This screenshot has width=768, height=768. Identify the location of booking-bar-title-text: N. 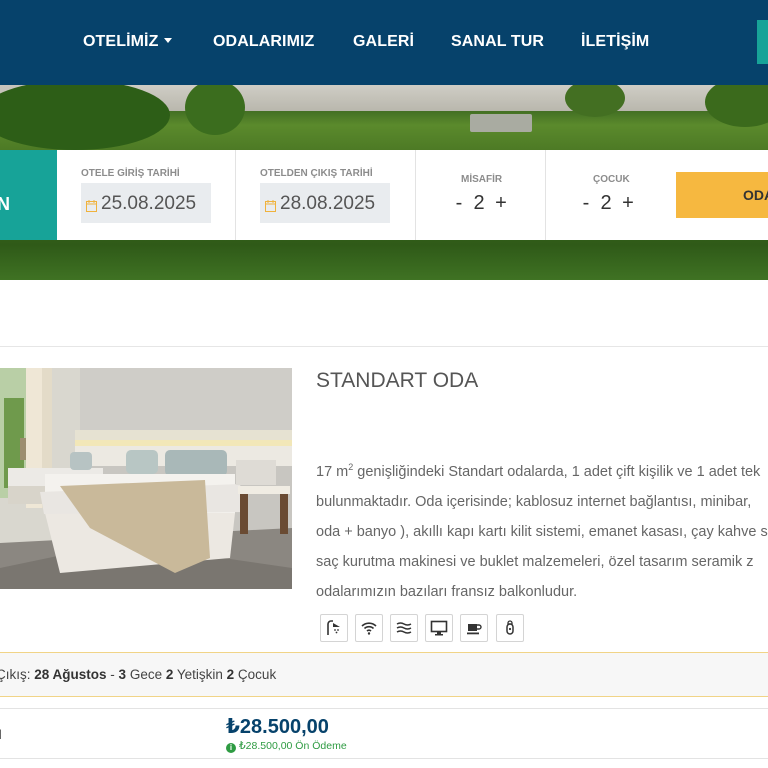
(5, 204).